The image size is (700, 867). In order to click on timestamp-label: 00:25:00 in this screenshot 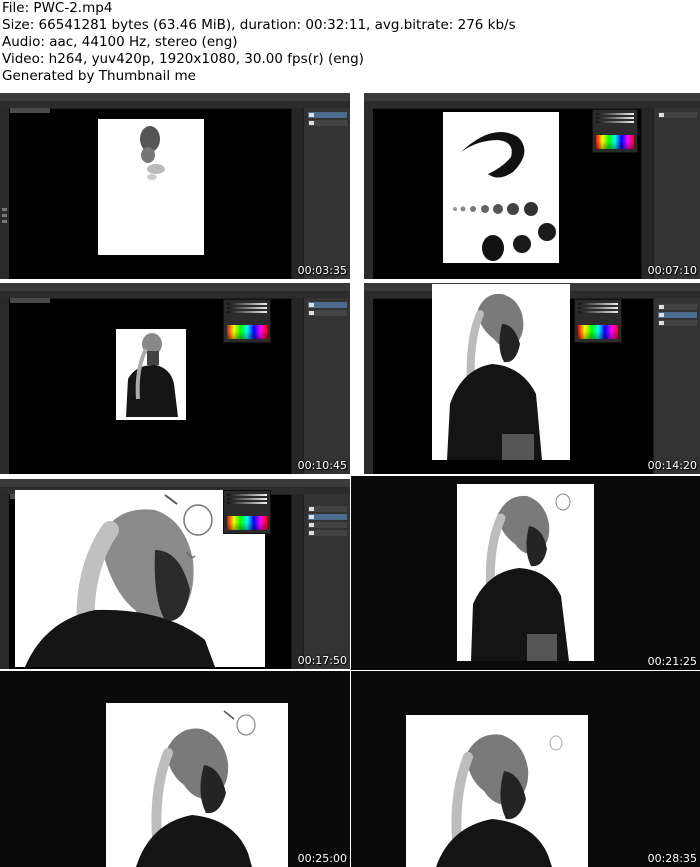, I will do `click(322, 858)`.